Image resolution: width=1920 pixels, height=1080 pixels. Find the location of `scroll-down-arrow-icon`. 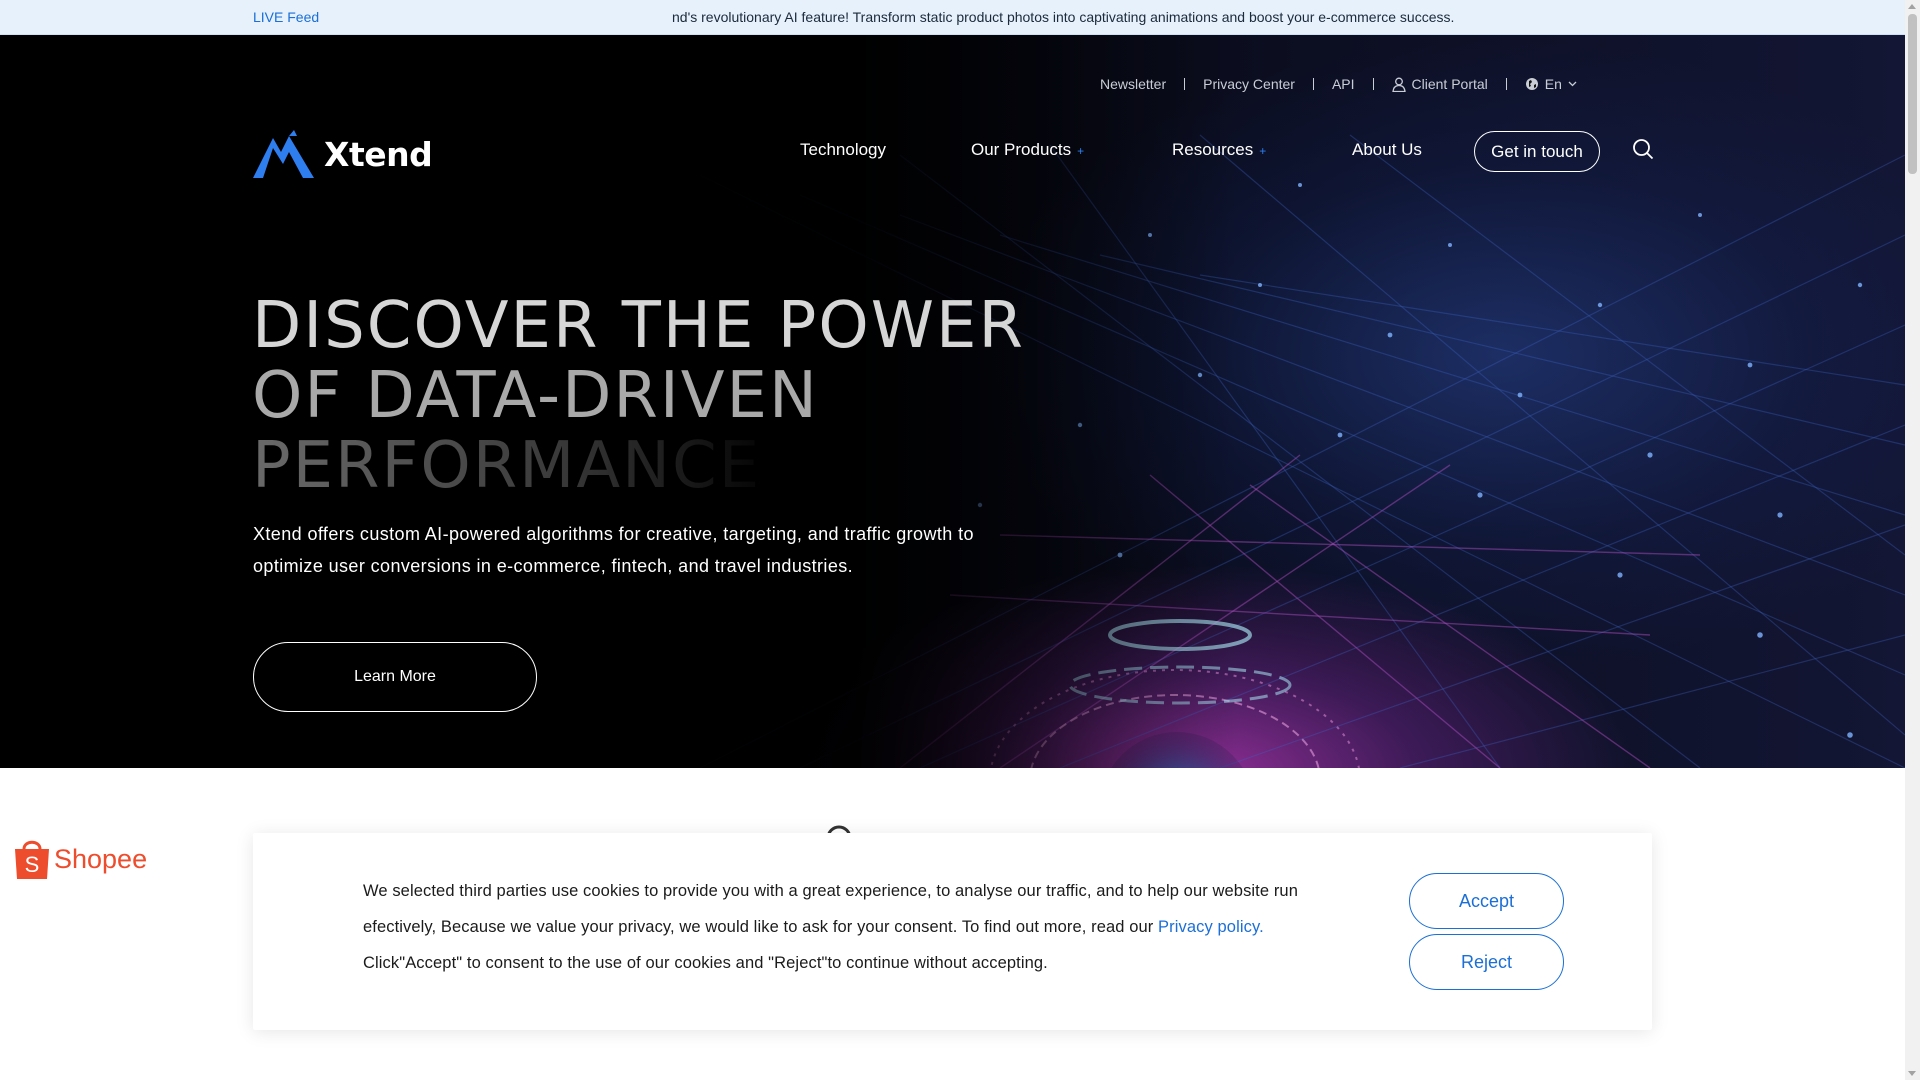

scroll-down-arrow-icon is located at coordinates (1912, 1073).